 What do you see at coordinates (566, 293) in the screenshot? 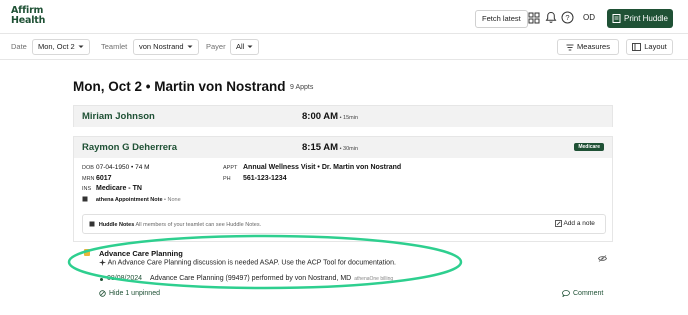
I see `comment-icon` at bounding box center [566, 293].